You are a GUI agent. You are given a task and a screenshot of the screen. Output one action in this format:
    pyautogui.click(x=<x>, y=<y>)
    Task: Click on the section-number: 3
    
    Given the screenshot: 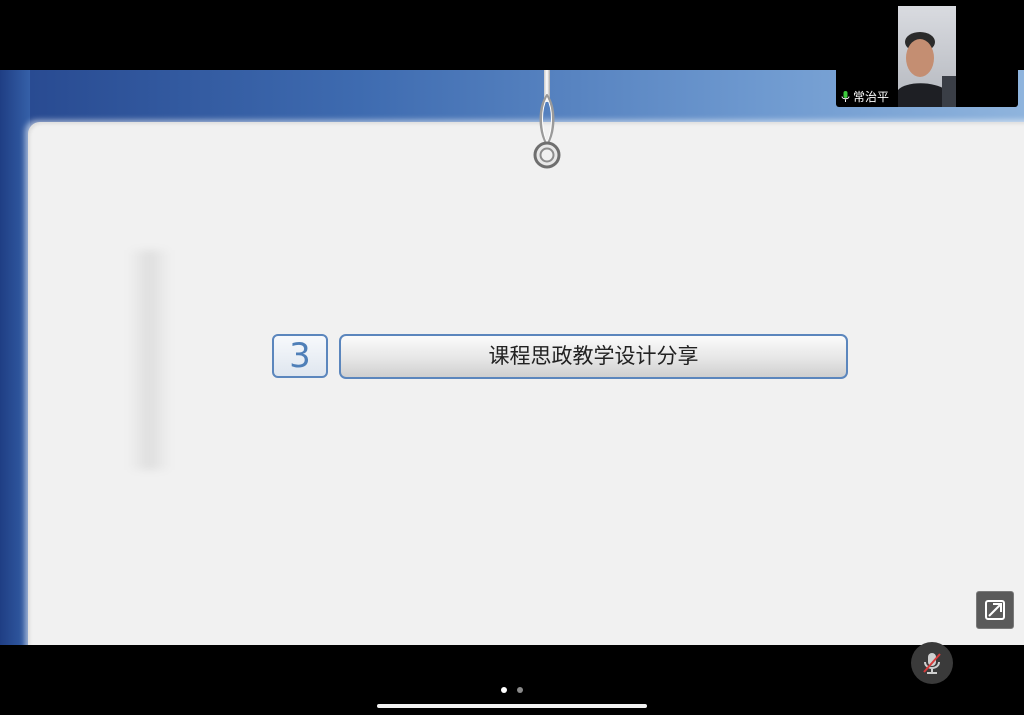 What is the action you would take?
    pyautogui.click(x=300, y=356)
    